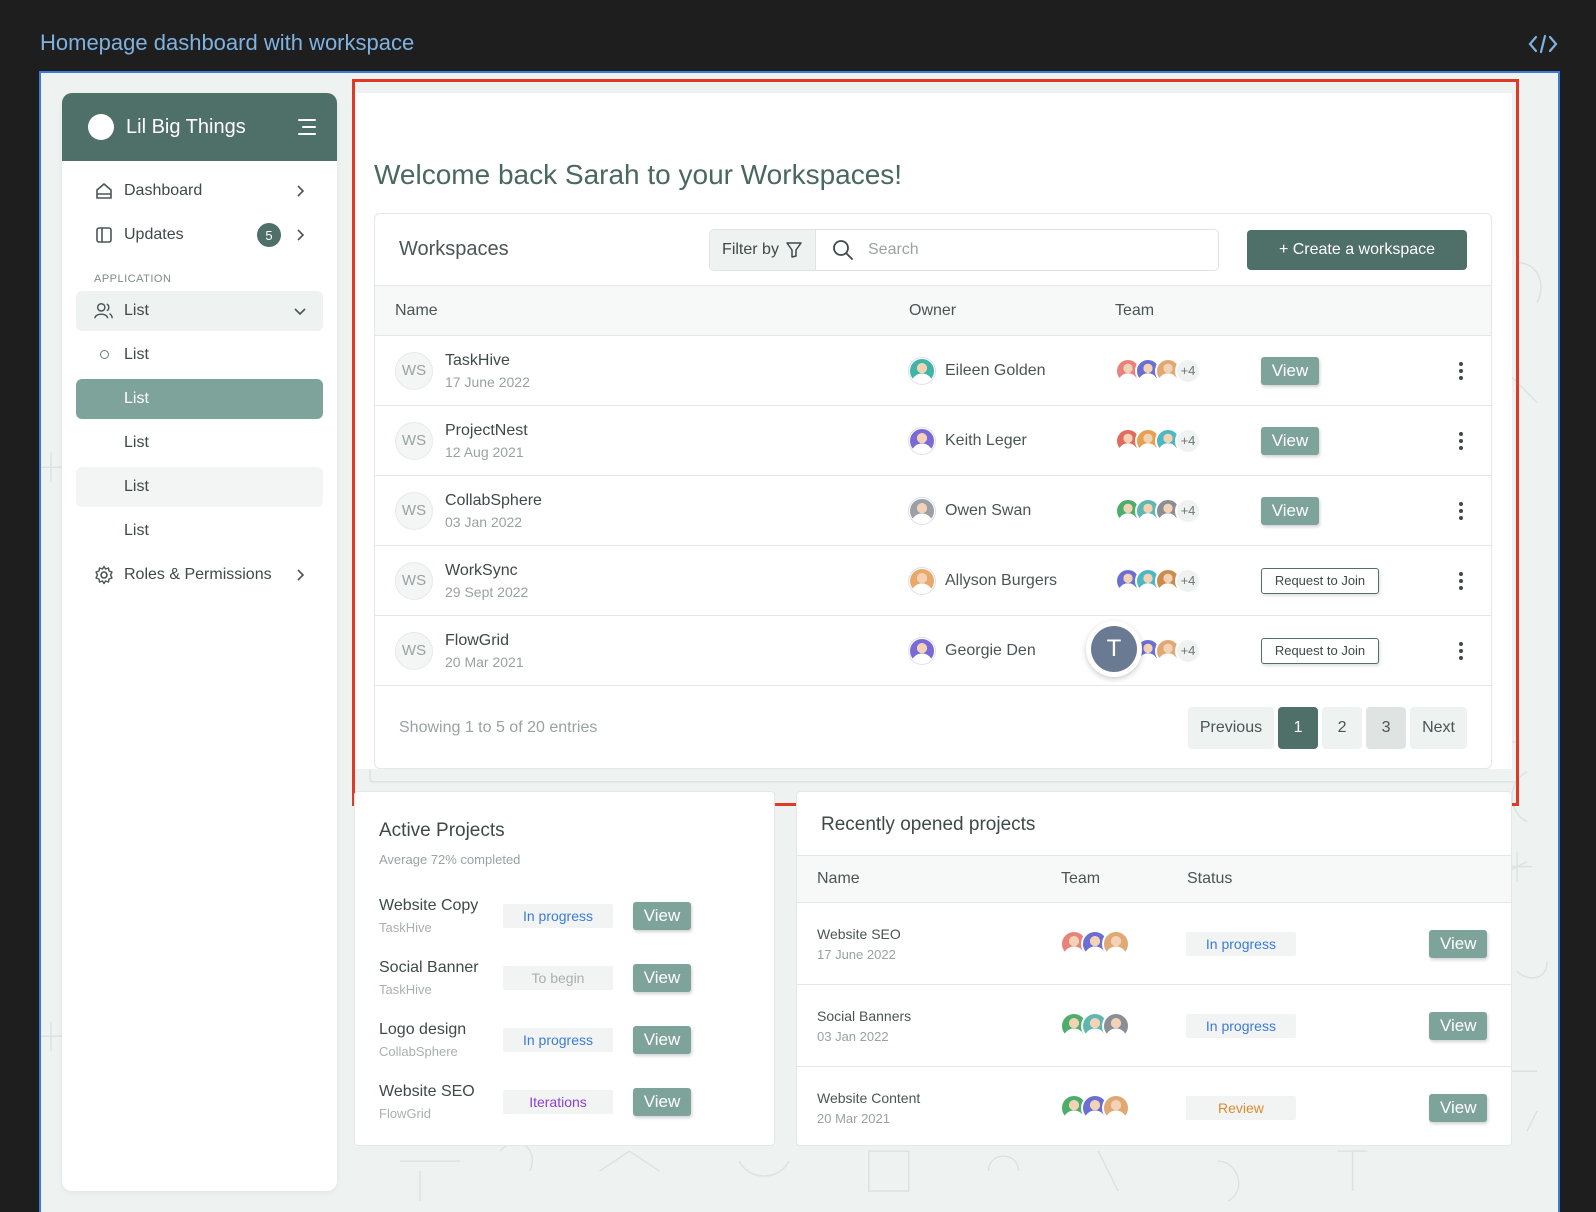 Image resolution: width=1596 pixels, height=1212 pixels. Describe the element at coordinates (486, 581) in the screenshot. I see `workspace-info: WorkSync 29 Sept 2022` at that location.